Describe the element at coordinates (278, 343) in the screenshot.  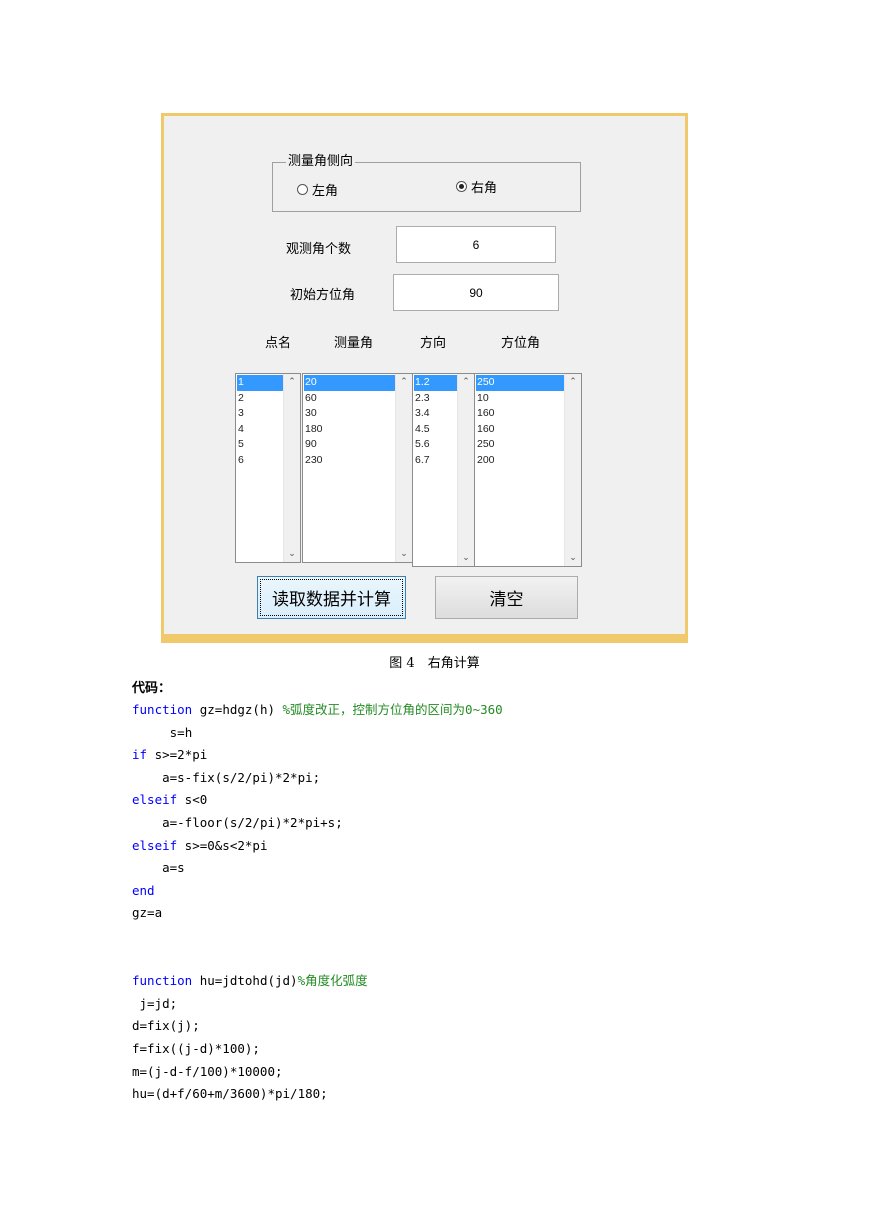
I see `column-header-point-name: 点名` at that location.